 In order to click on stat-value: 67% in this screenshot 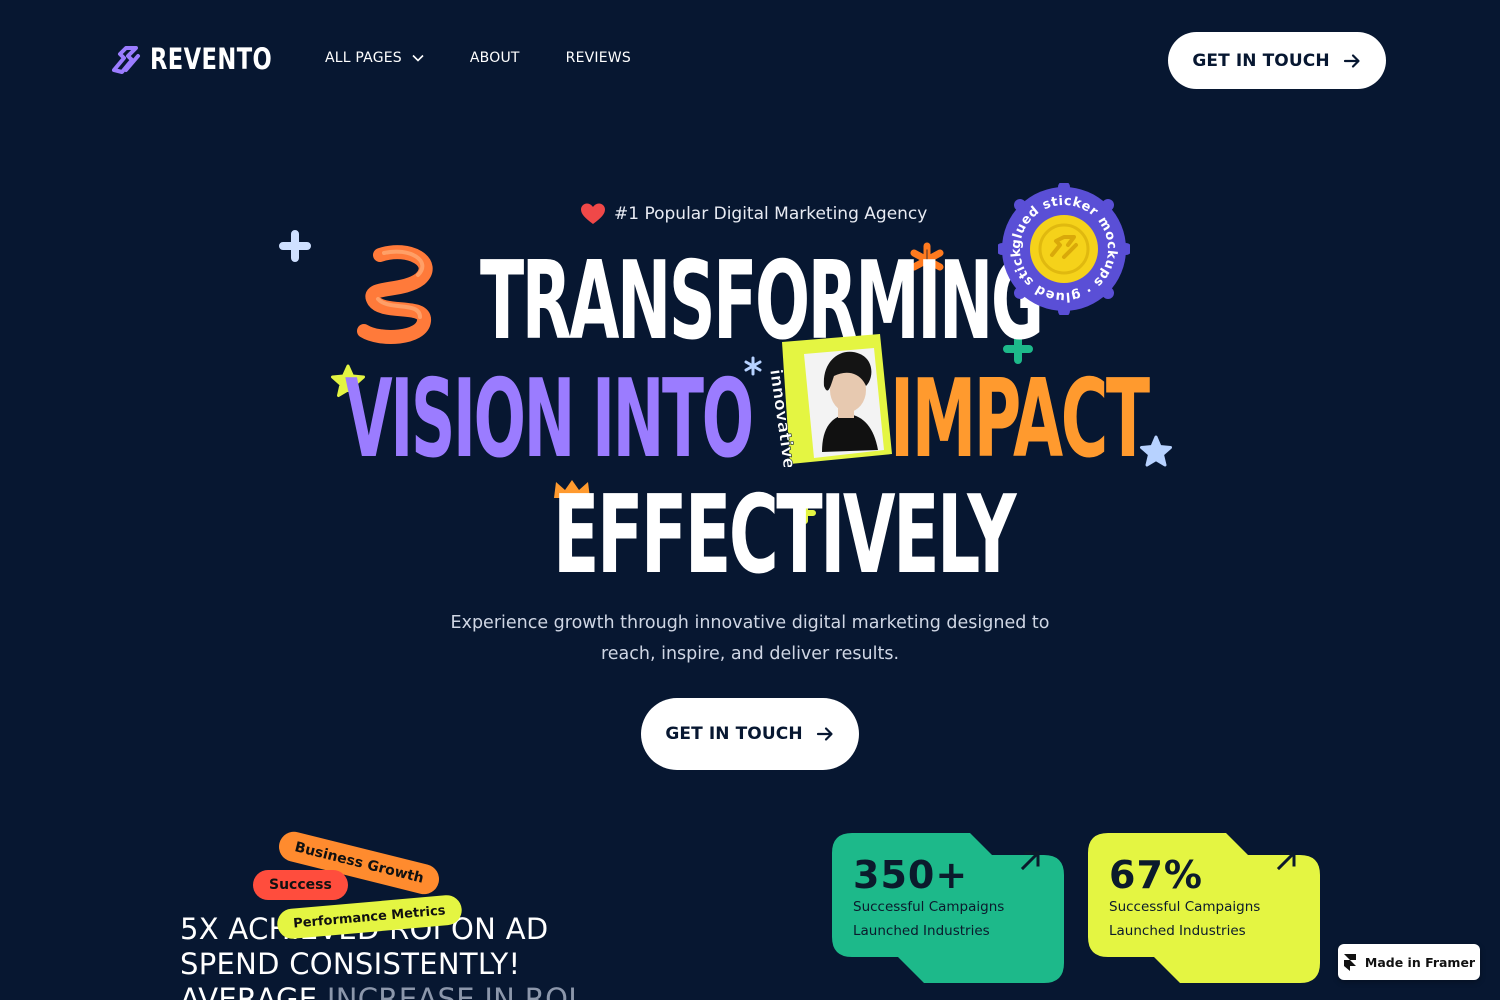, I will do `click(1156, 875)`.